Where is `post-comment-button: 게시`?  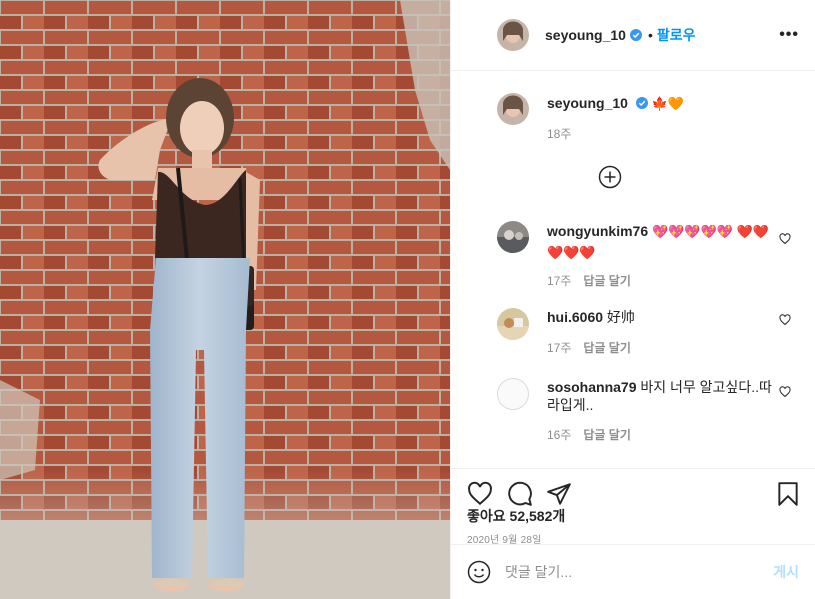
post-comment-button: 게시 is located at coordinates (786, 572).